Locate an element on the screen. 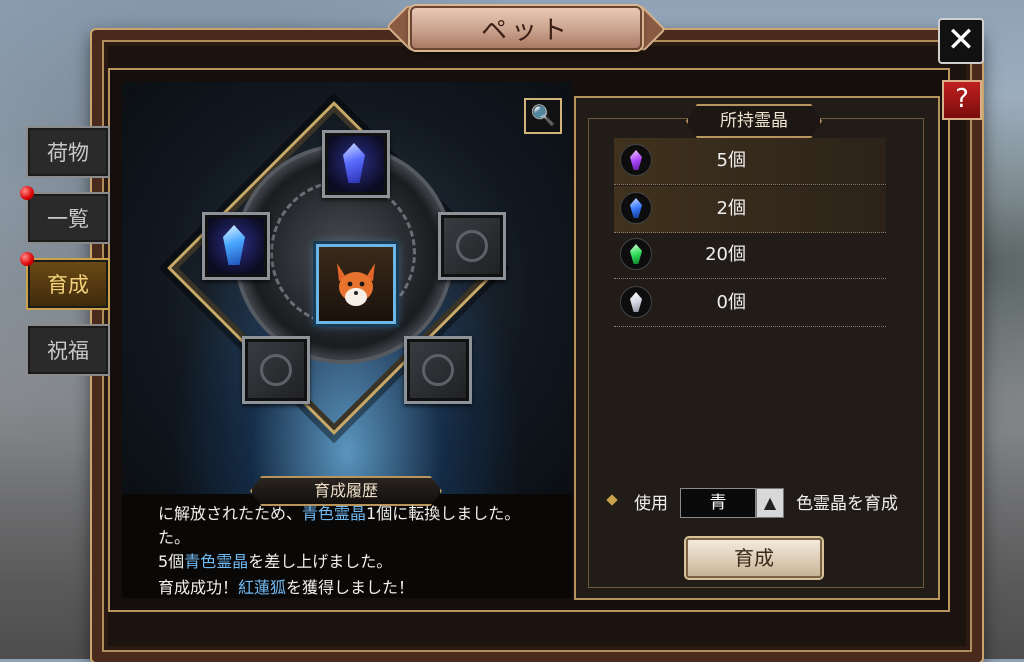 This screenshot has width=1024, height=662. crystal-row-blue: 2個 is located at coordinates (750, 209).